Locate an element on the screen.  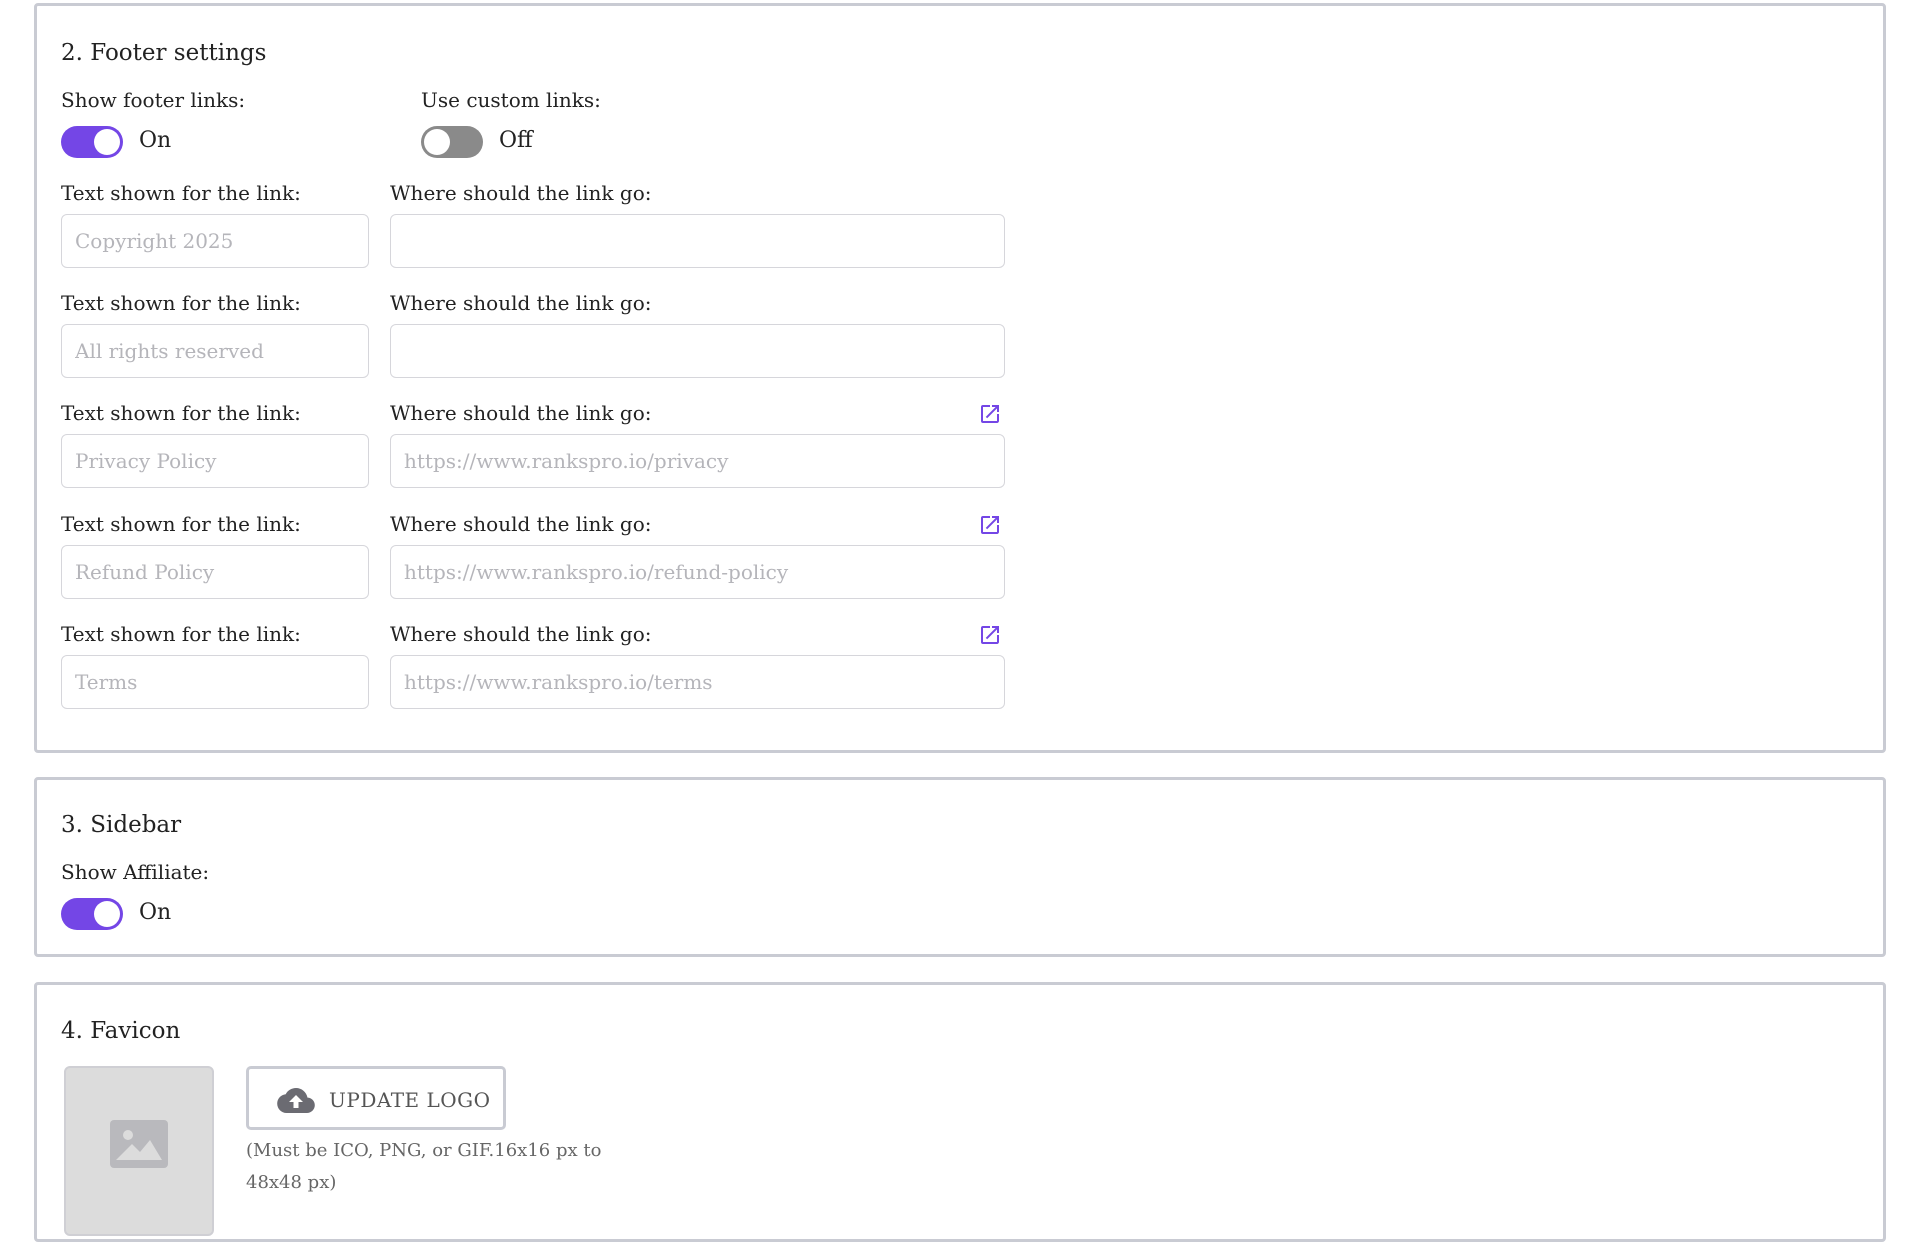
show-affiliate-state: On is located at coordinates (155, 912).